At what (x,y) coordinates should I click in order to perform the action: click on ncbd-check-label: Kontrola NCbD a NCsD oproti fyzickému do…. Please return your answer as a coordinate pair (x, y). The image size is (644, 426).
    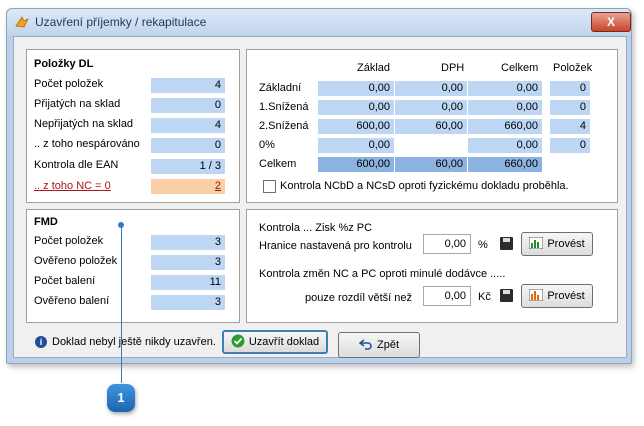
    Looking at the image, I should click on (424, 186).